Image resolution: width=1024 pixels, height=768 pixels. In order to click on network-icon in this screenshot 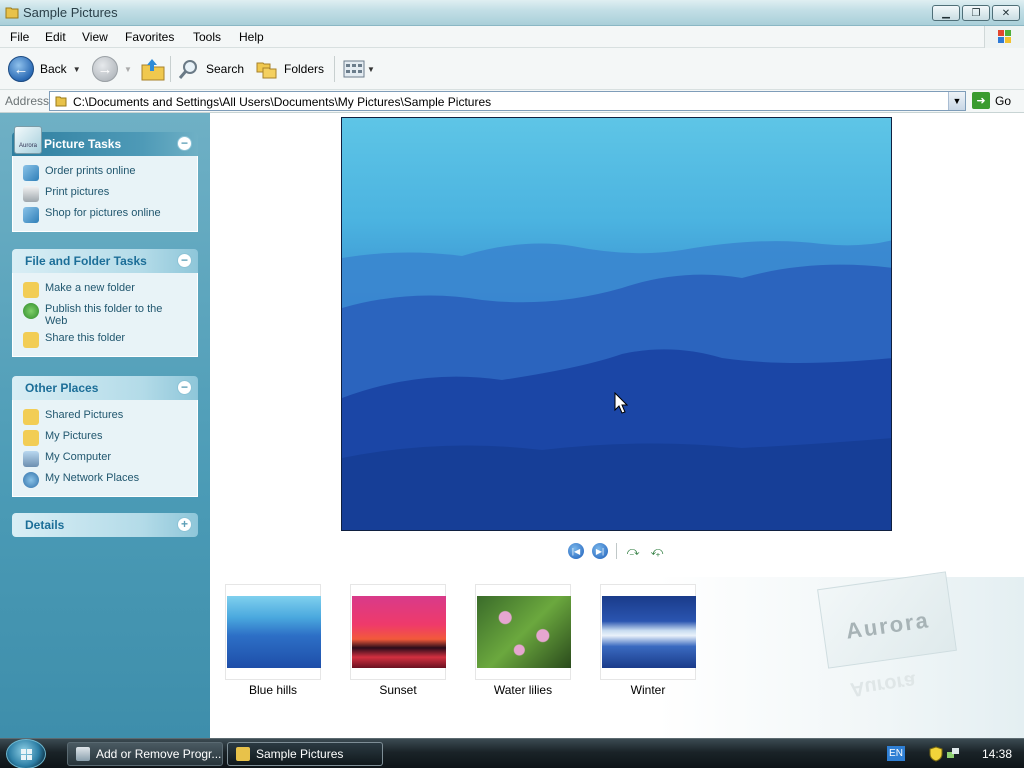, I will do `click(953, 754)`.